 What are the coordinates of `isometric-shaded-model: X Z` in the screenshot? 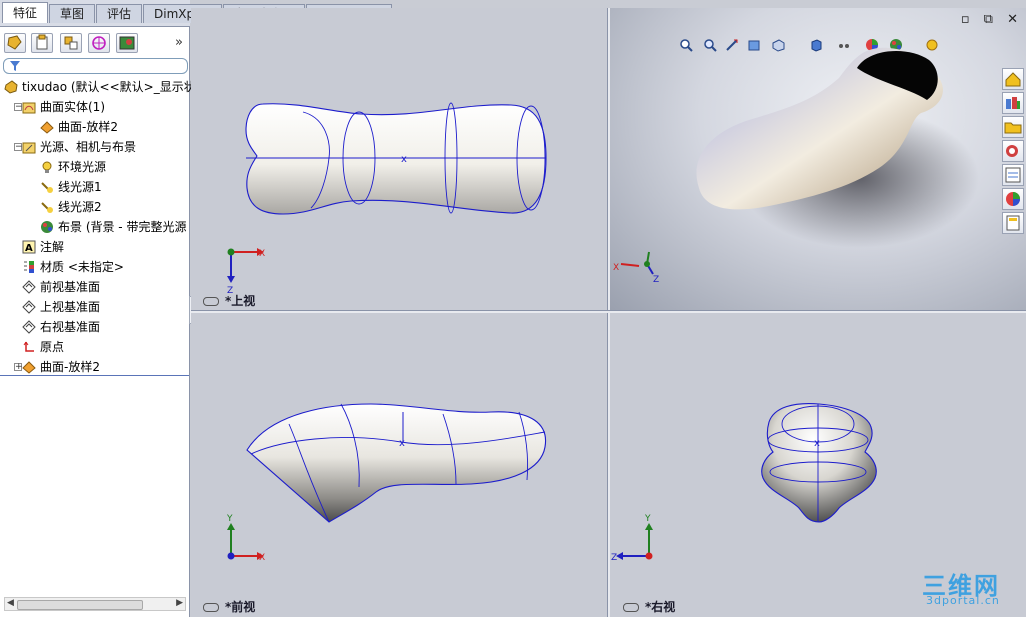 It's located at (796, 166).